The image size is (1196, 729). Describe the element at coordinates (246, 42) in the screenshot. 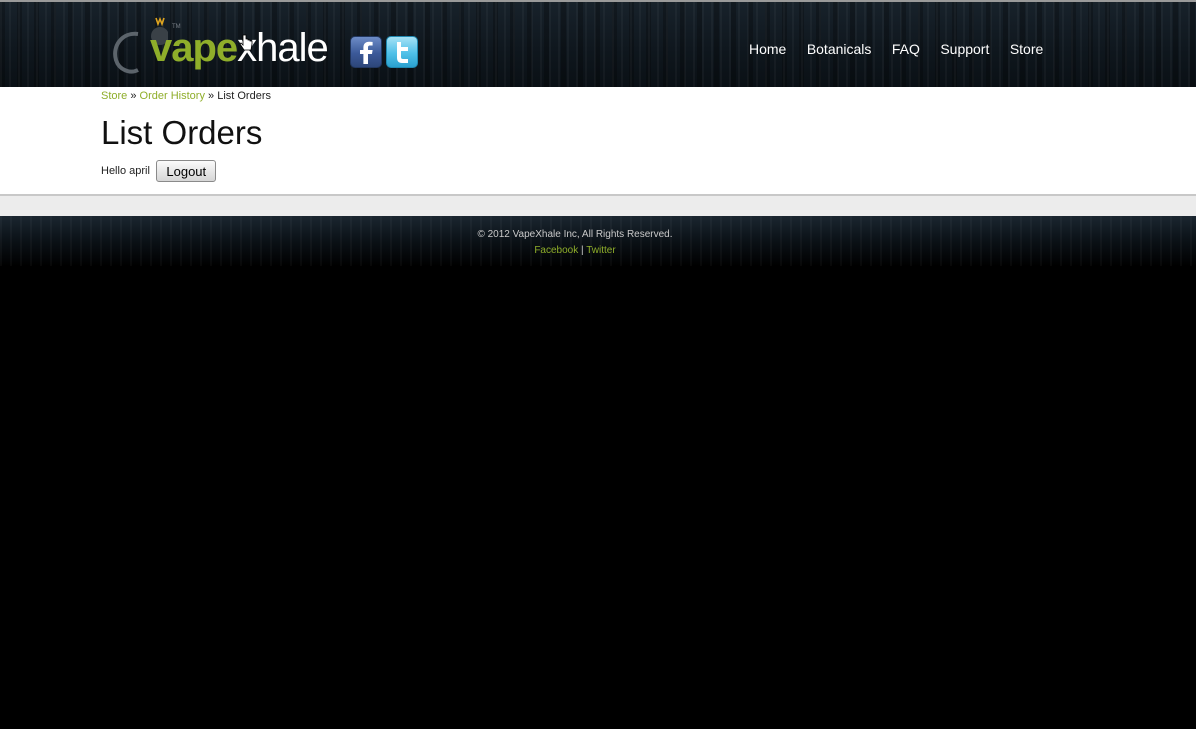

I see `hand-cursor-icon` at that location.